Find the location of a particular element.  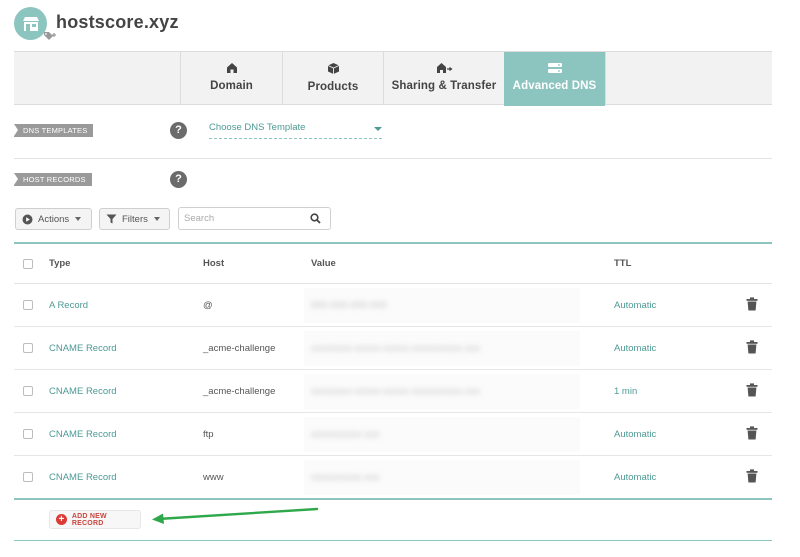

dns-template-select-value: Choose DNS Template is located at coordinates (257, 127).